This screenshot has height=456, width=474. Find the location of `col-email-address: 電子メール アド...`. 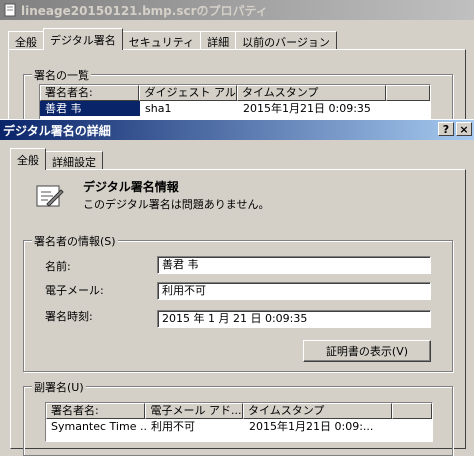

col-email-address: 電子メール アド... is located at coordinates (194, 411).